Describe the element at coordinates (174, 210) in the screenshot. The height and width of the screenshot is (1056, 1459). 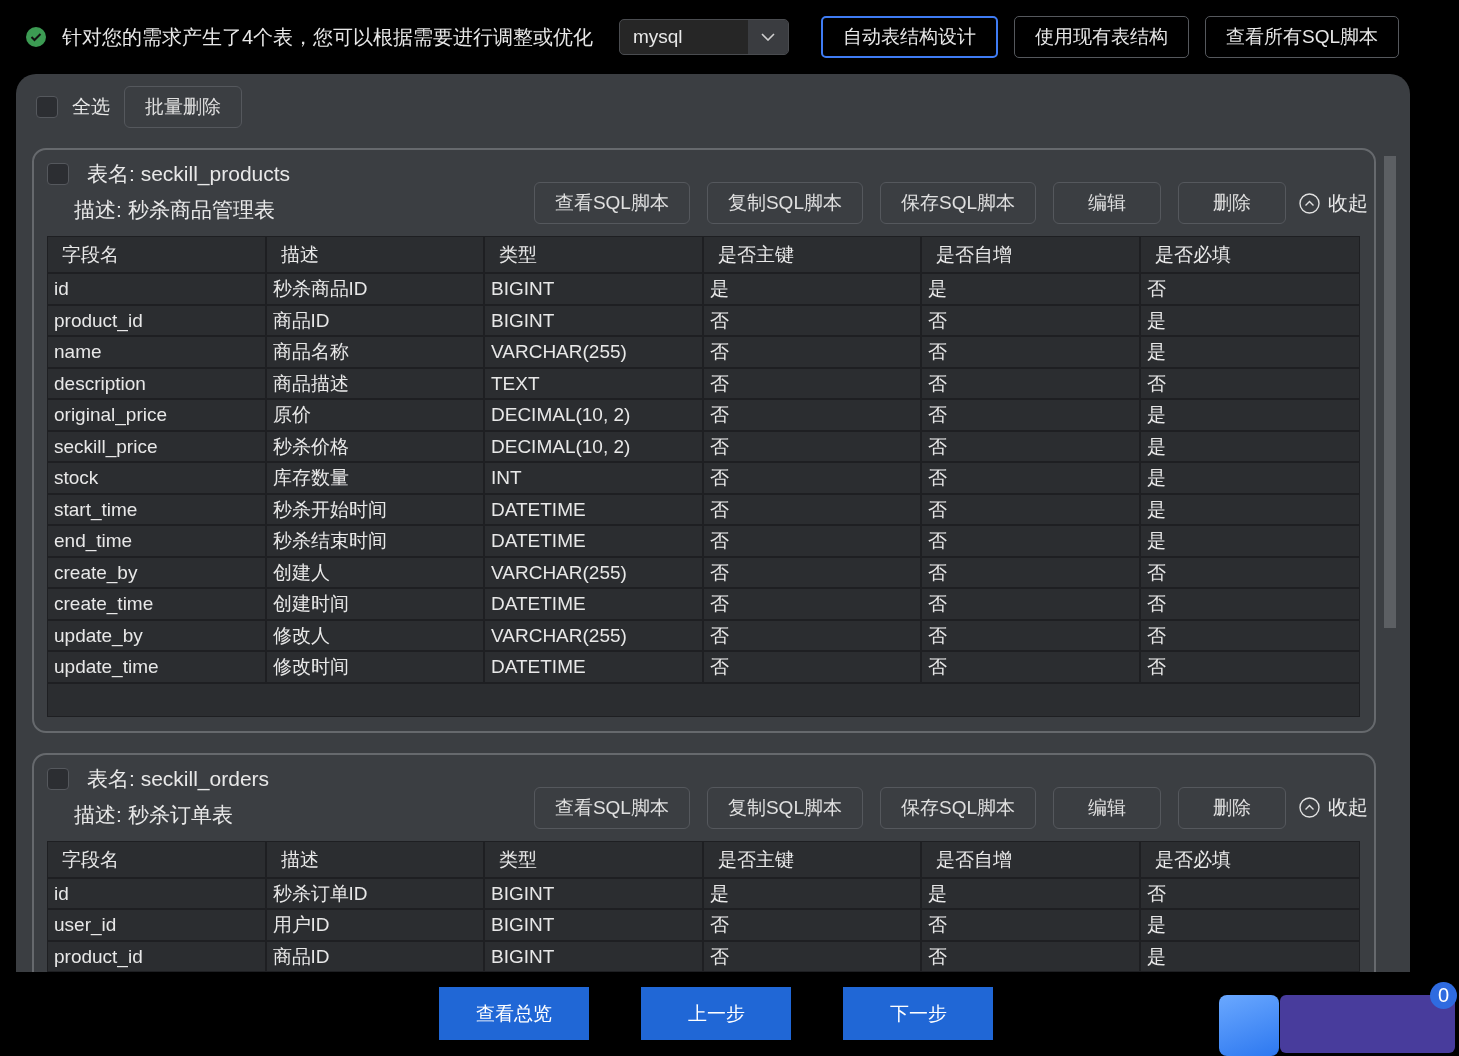
I see `table-description: 描述: 秒杀商品管理表` at that location.